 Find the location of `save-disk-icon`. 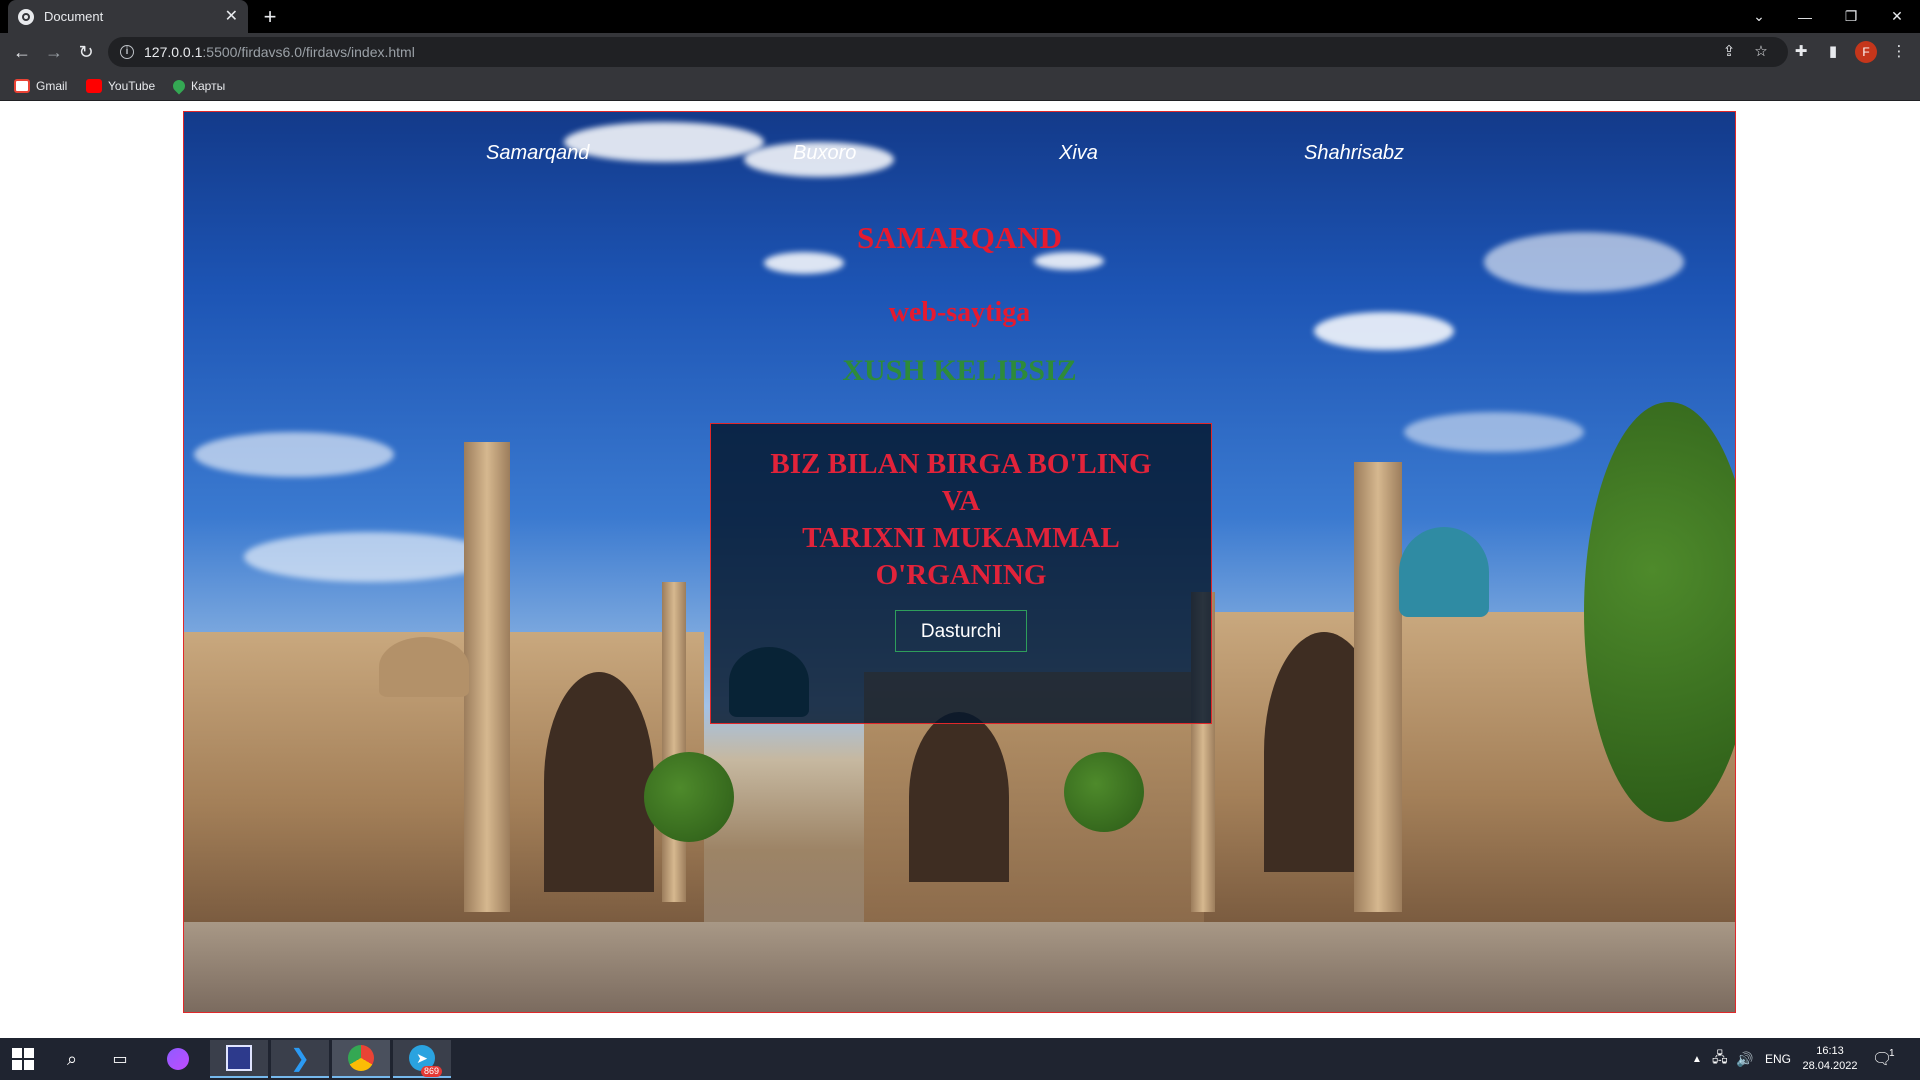

save-disk-icon is located at coordinates (239, 1058).